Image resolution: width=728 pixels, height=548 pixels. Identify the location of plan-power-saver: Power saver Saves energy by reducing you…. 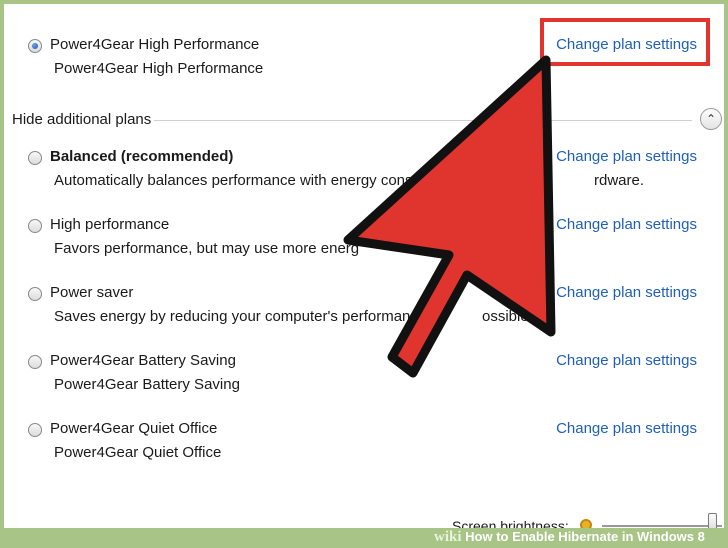
(373, 309).